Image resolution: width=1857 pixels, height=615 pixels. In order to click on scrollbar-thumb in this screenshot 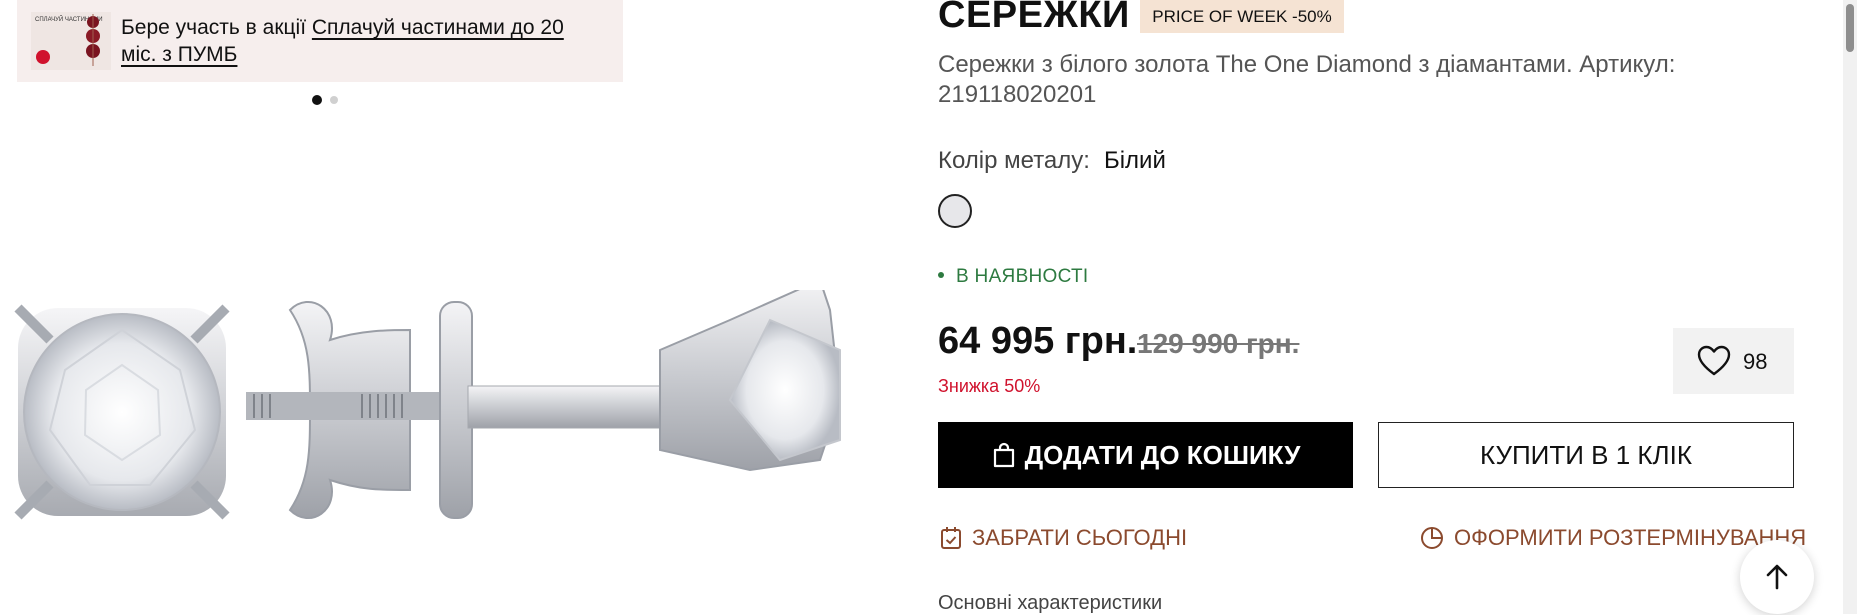, I will do `click(1850, 28)`.